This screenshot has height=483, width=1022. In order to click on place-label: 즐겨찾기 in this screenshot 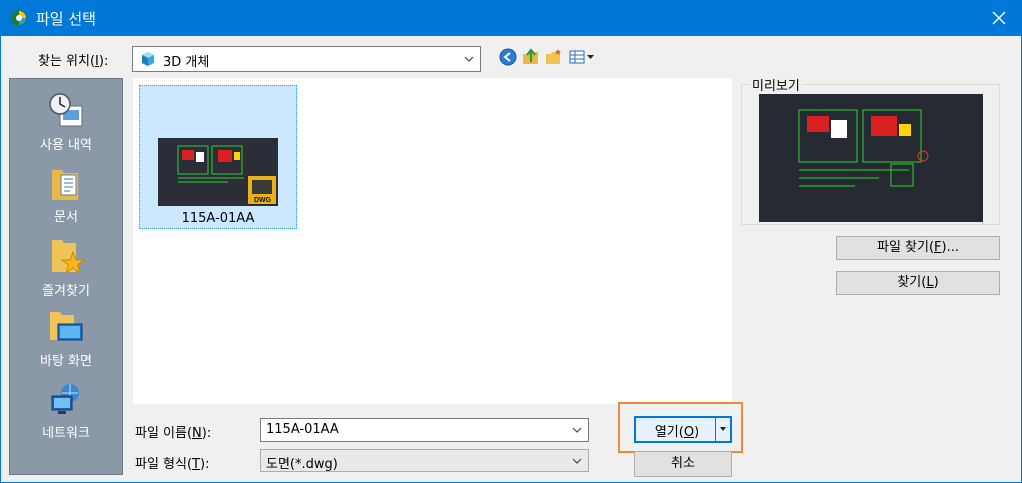, I will do `click(66, 291)`.